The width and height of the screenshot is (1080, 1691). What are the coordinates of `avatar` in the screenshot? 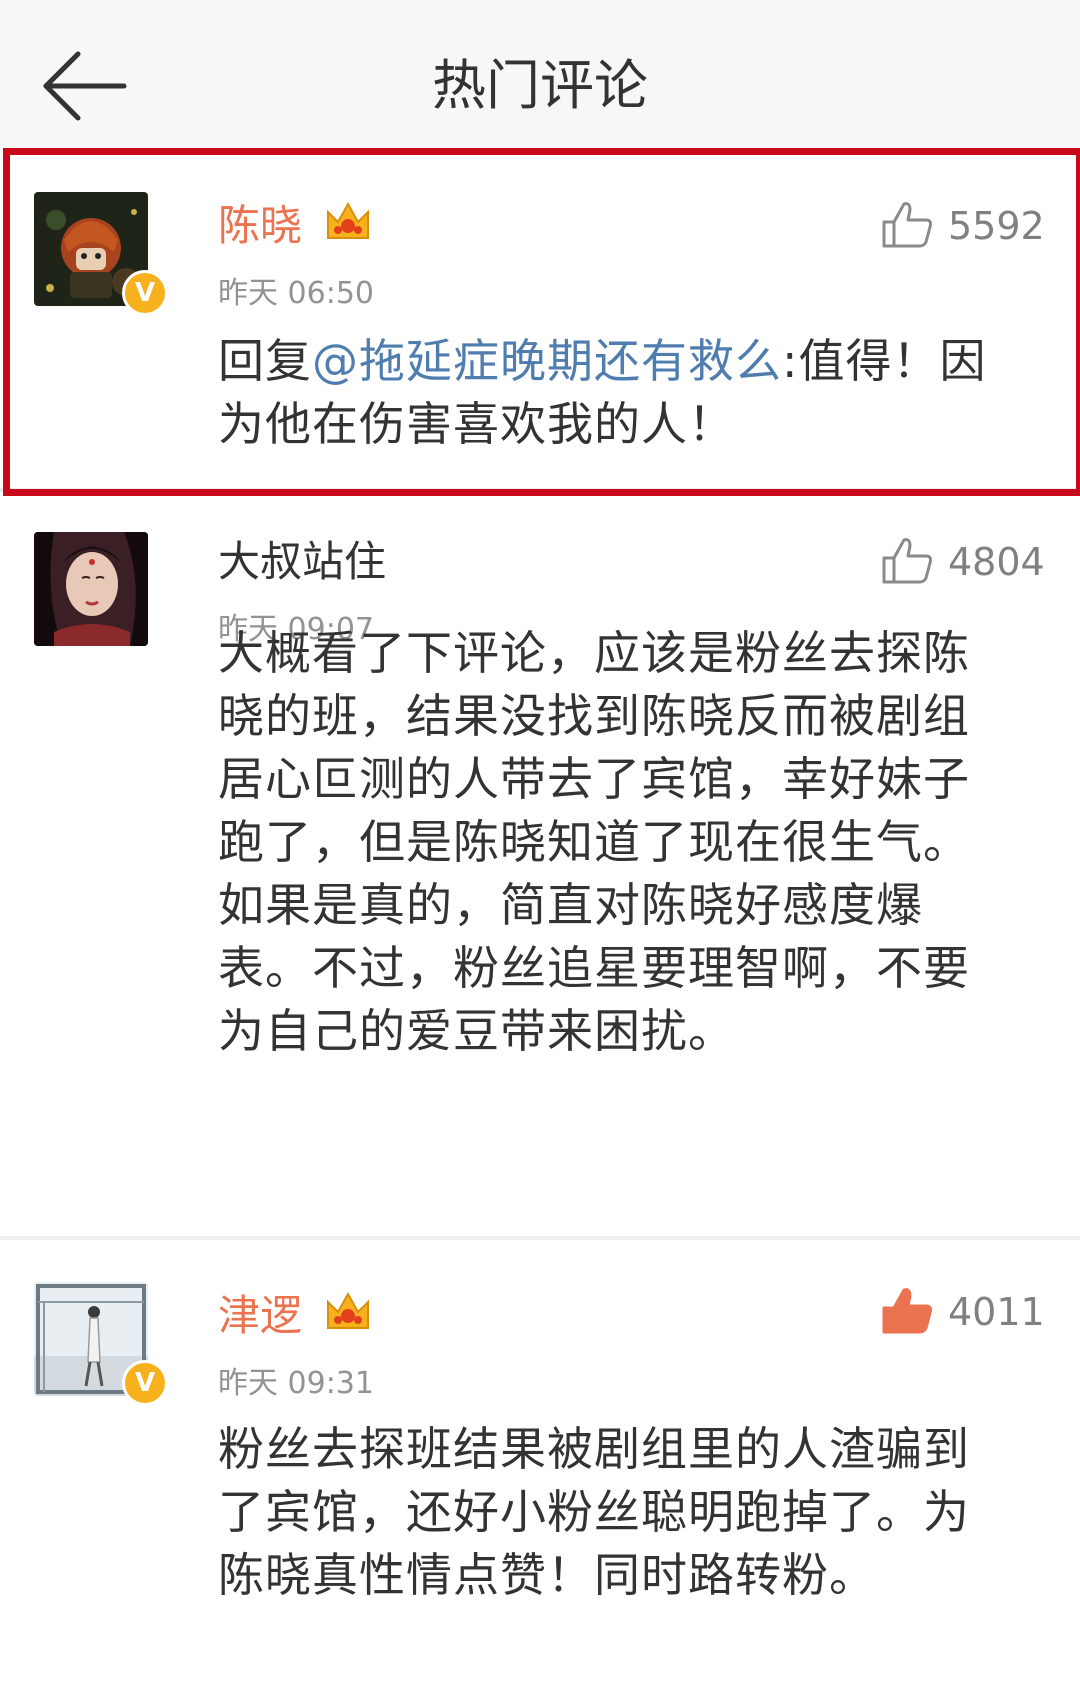 It's located at (91, 589).